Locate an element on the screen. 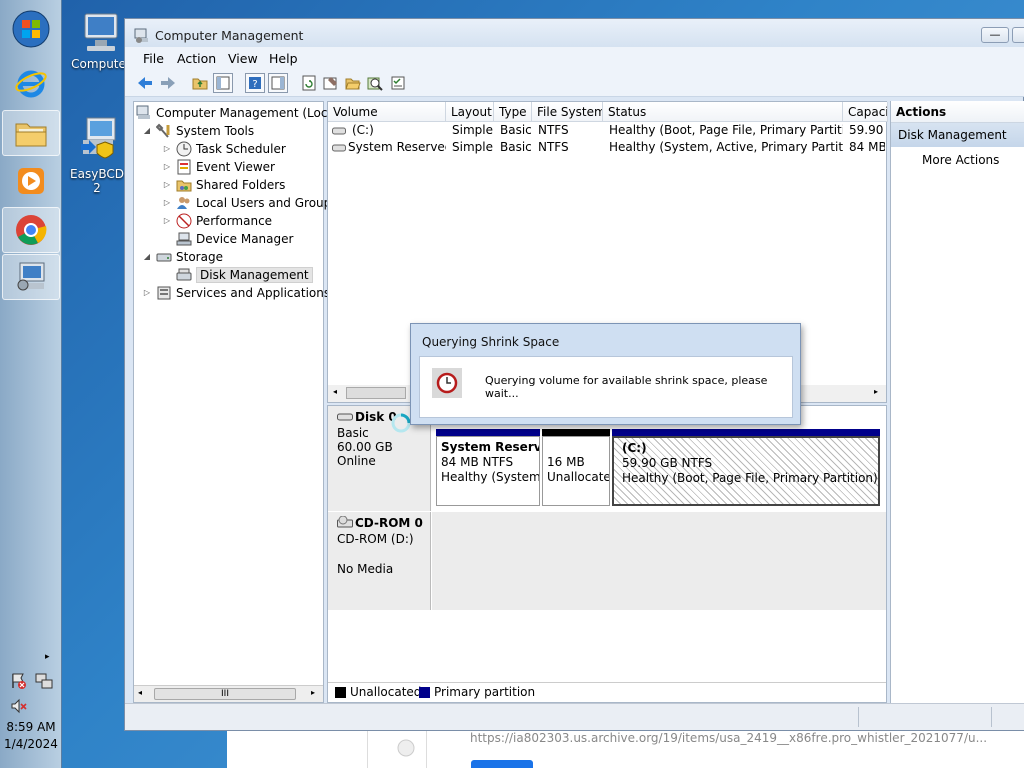 This screenshot has width=1024, height=768. cell-layout: Simple is located at coordinates (472, 147).